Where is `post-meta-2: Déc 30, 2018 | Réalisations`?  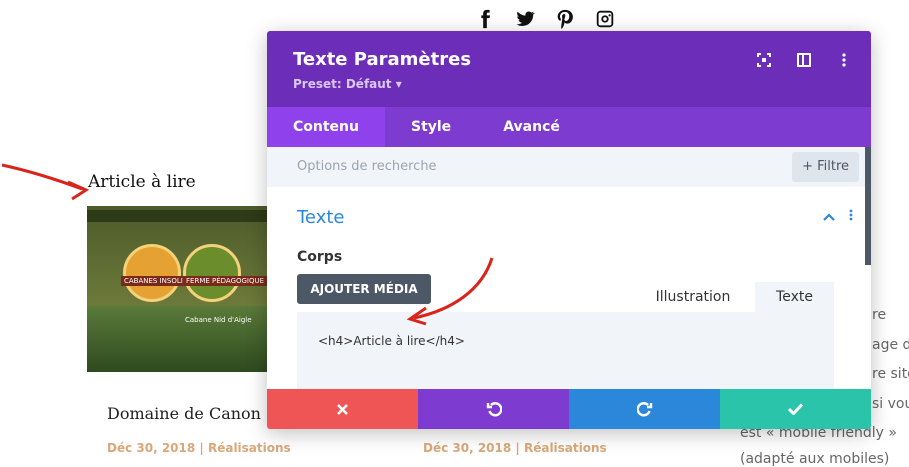
post-meta-2: Déc 30, 2018 | Réalisations is located at coordinates (515, 448).